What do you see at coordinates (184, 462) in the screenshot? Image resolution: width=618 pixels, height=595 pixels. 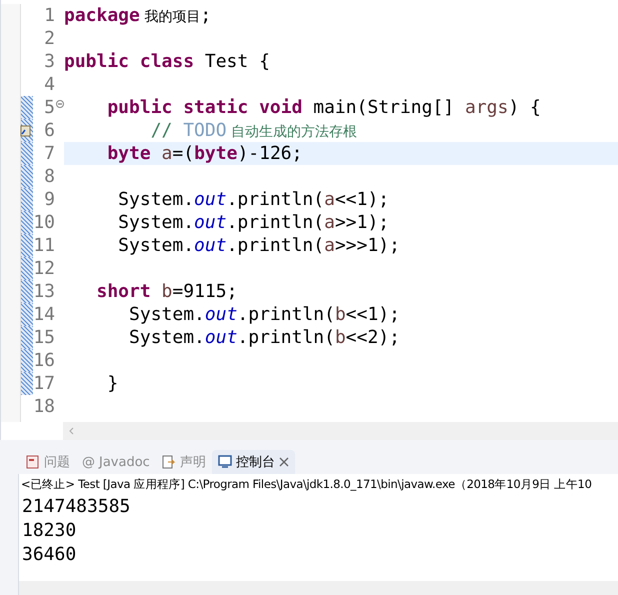 I see `view-tab: 声明` at bounding box center [184, 462].